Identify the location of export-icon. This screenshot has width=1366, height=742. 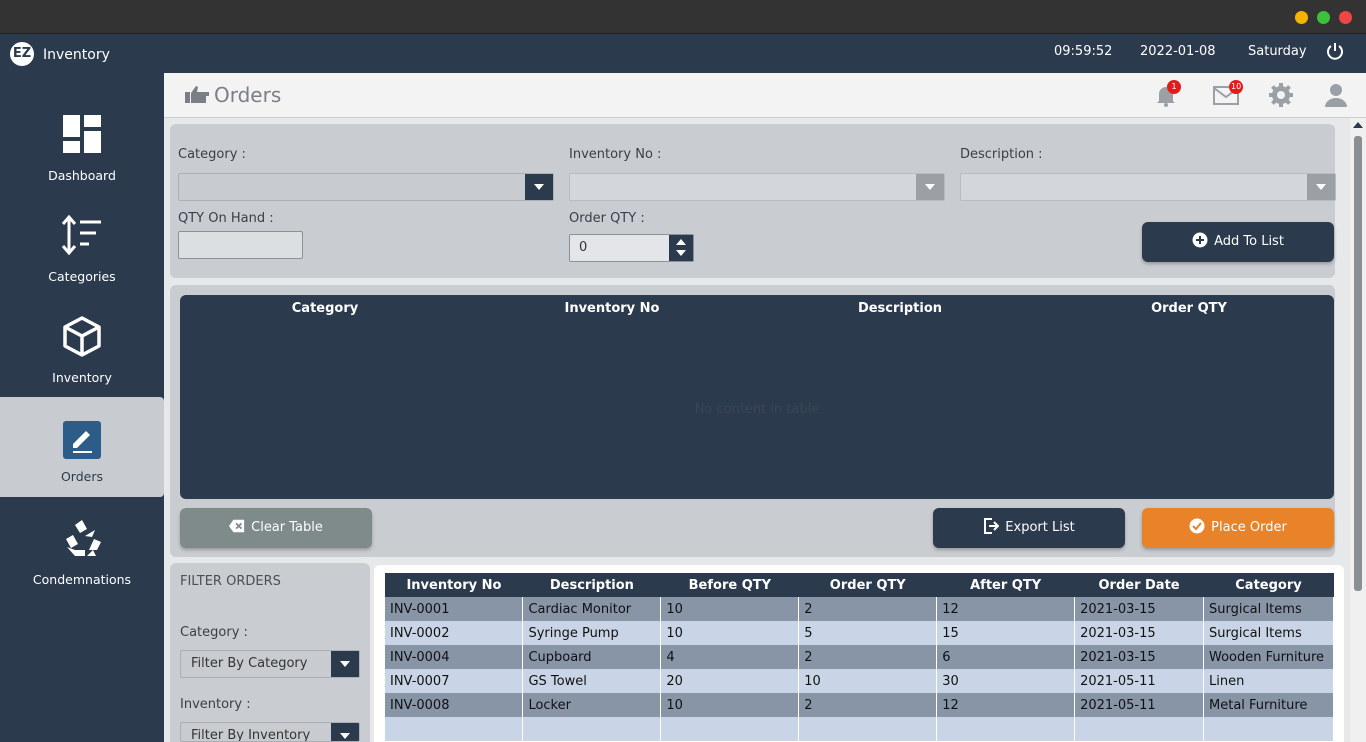
(992, 526).